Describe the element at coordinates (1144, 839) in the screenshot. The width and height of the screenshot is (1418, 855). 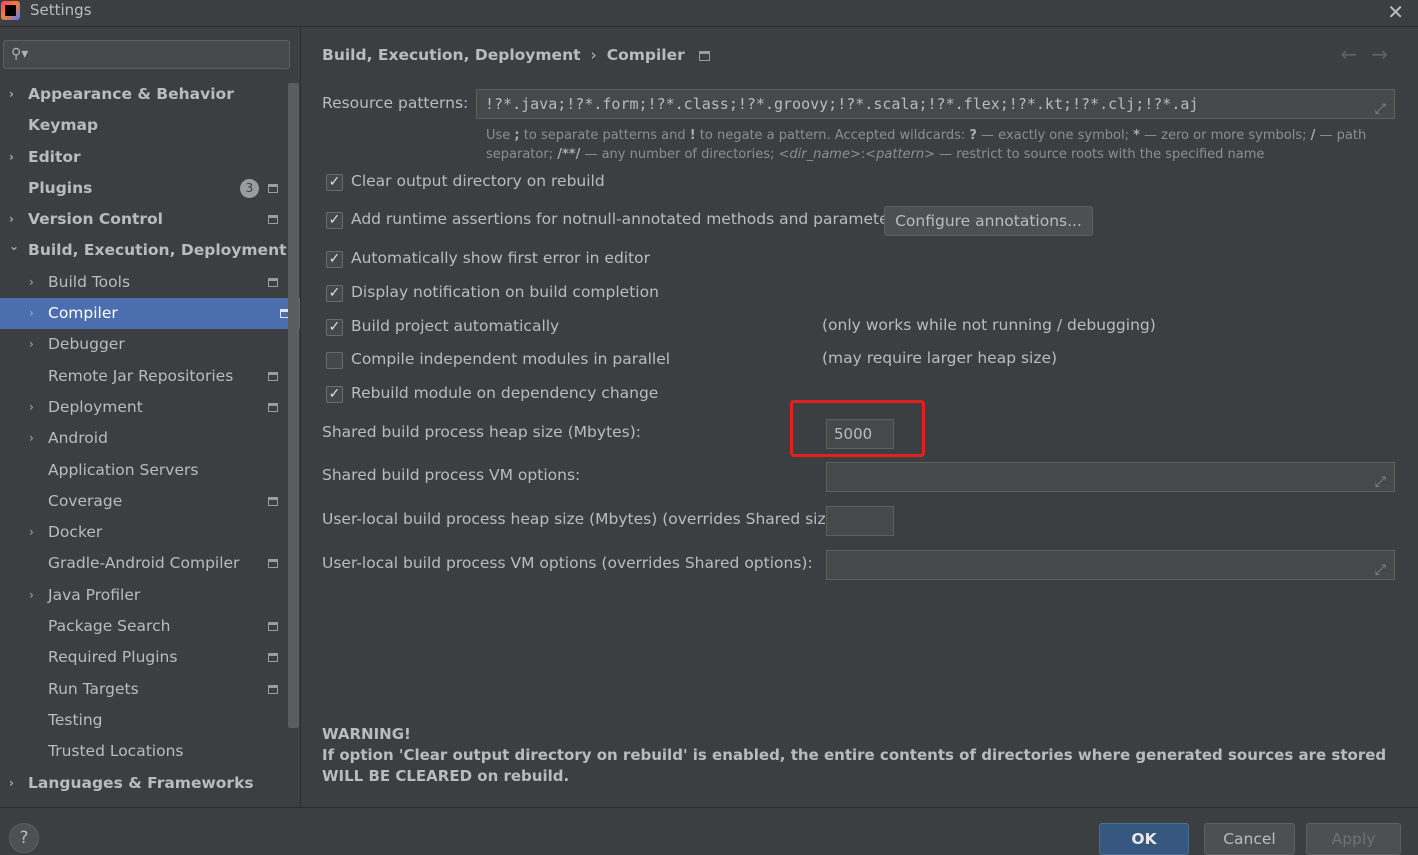
I see `ok-button: OK` at that location.